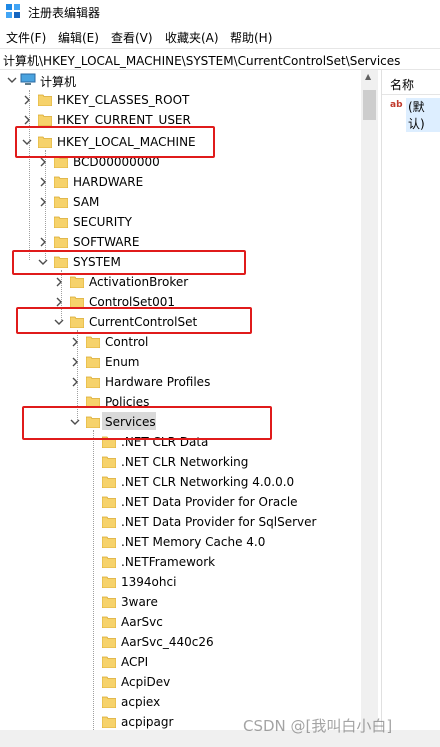 This screenshot has height=747, width=440. What do you see at coordinates (64, 13) in the screenshot?
I see `window-title: 注册表编辑器` at bounding box center [64, 13].